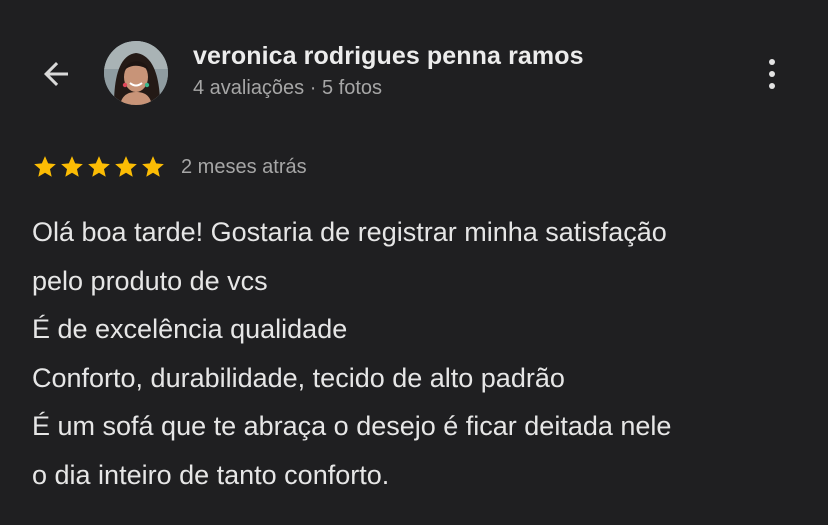  Describe the element at coordinates (150, 280) in the screenshot. I see `review-line: pelo produto de vcs` at that location.